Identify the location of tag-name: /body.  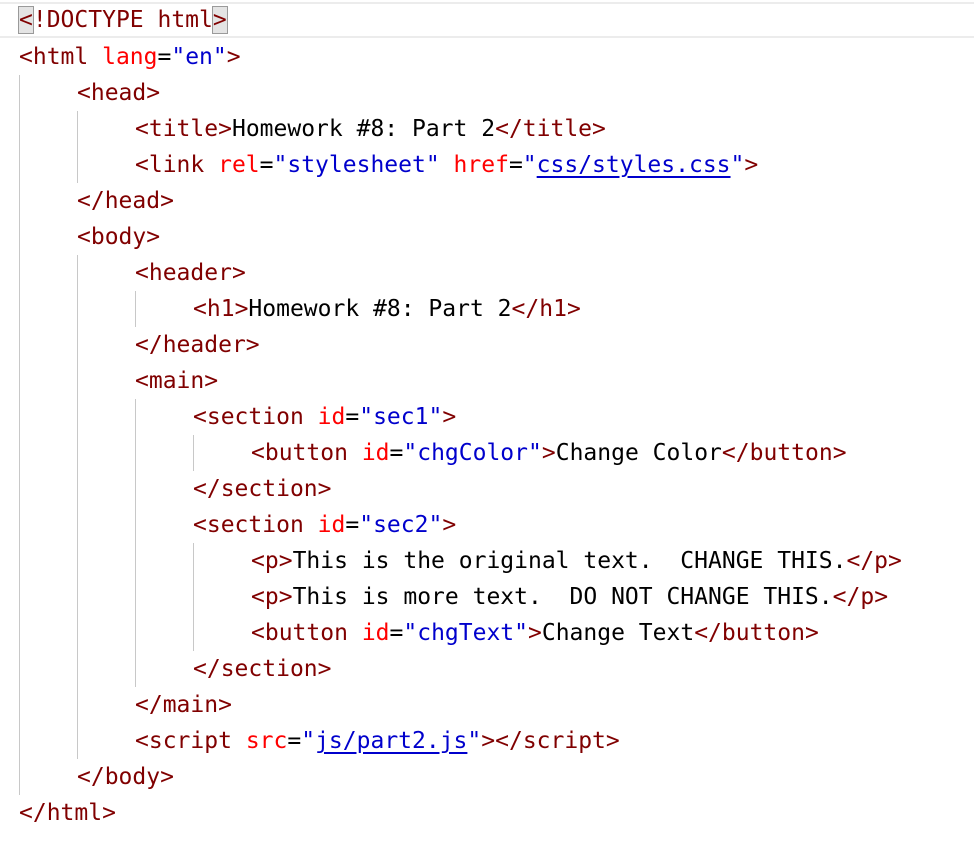
(125, 777).